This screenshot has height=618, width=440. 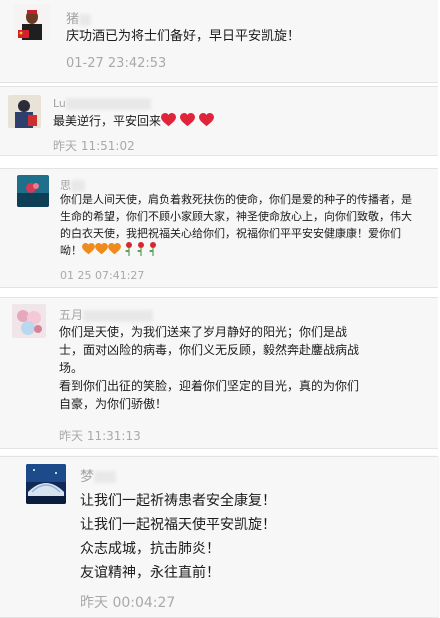 What do you see at coordinates (116, 63) in the screenshot?
I see `comment-time: 01-27 23:42:53` at bounding box center [116, 63].